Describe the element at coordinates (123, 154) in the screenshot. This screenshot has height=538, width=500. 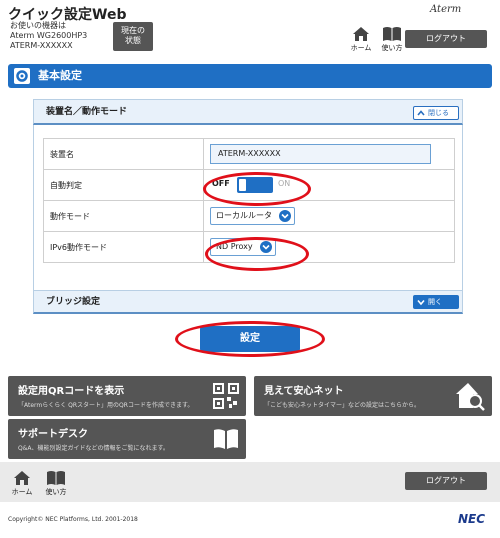
I see `device-name-label: 装置名` at that location.